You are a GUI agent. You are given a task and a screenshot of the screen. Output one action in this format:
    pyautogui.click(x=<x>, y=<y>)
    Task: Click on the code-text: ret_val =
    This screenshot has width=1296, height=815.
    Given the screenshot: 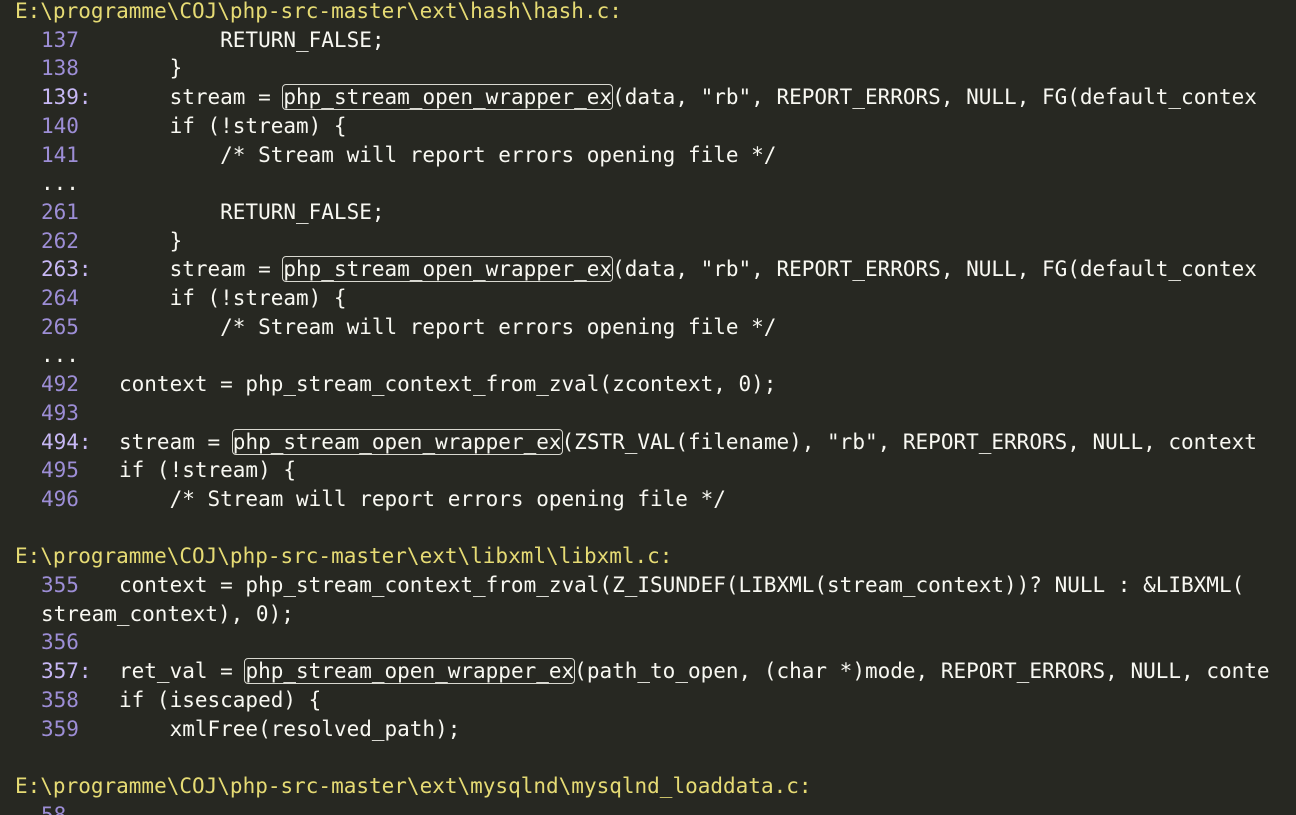 What is the action you would take?
    pyautogui.click(x=182, y=671)
    